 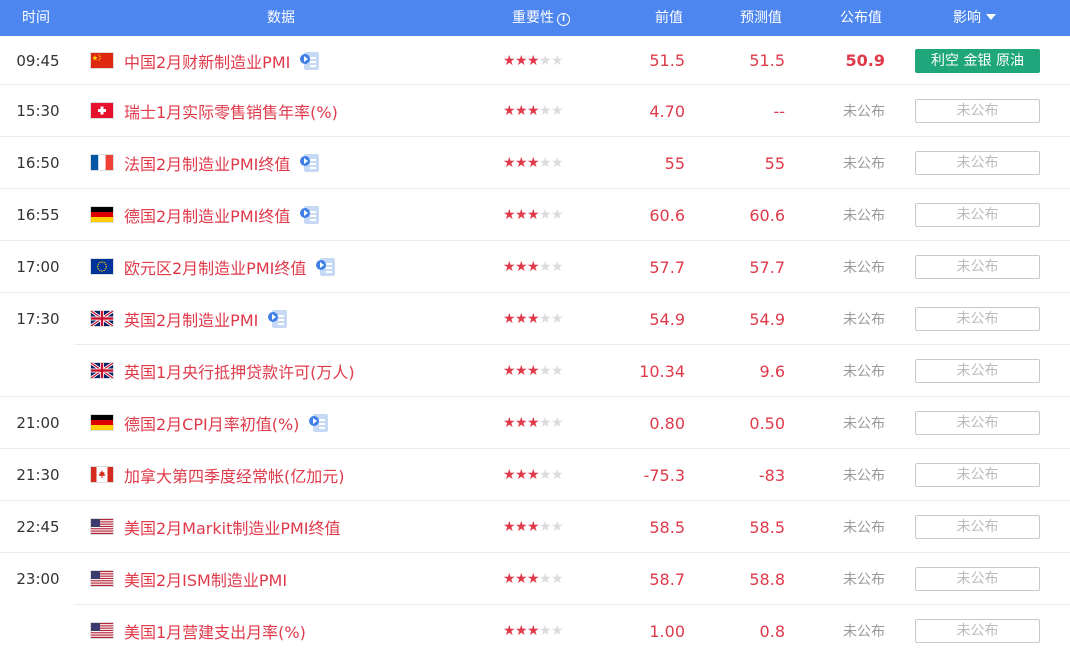 I want to click on event-name: 美国2月ISM制造业PMI, so click(x=205, y=579).